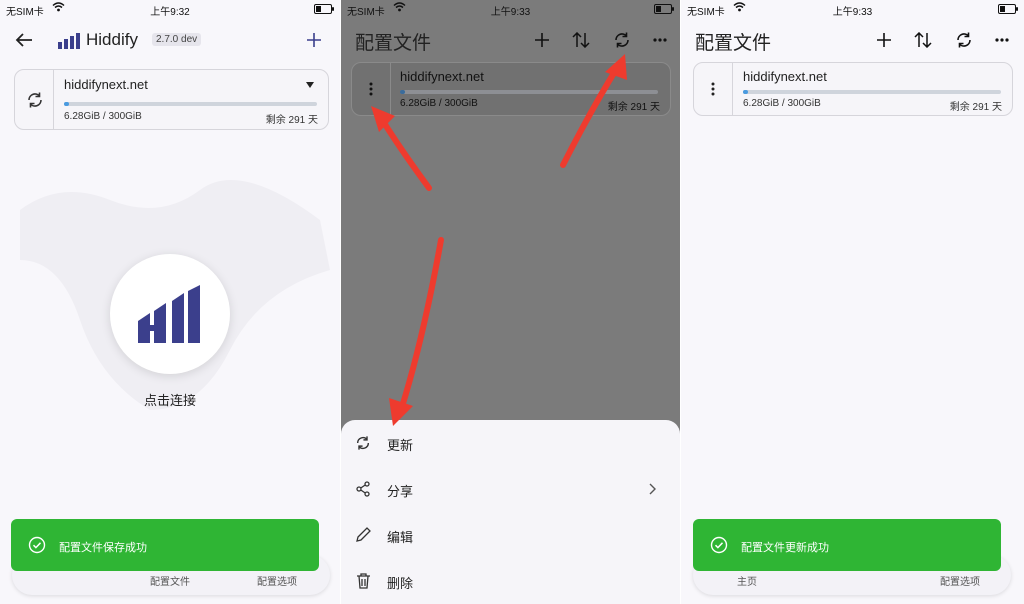 This screenshot has width=1024, height=604. I want to click on nav-home: 主页, so click(747, 580).